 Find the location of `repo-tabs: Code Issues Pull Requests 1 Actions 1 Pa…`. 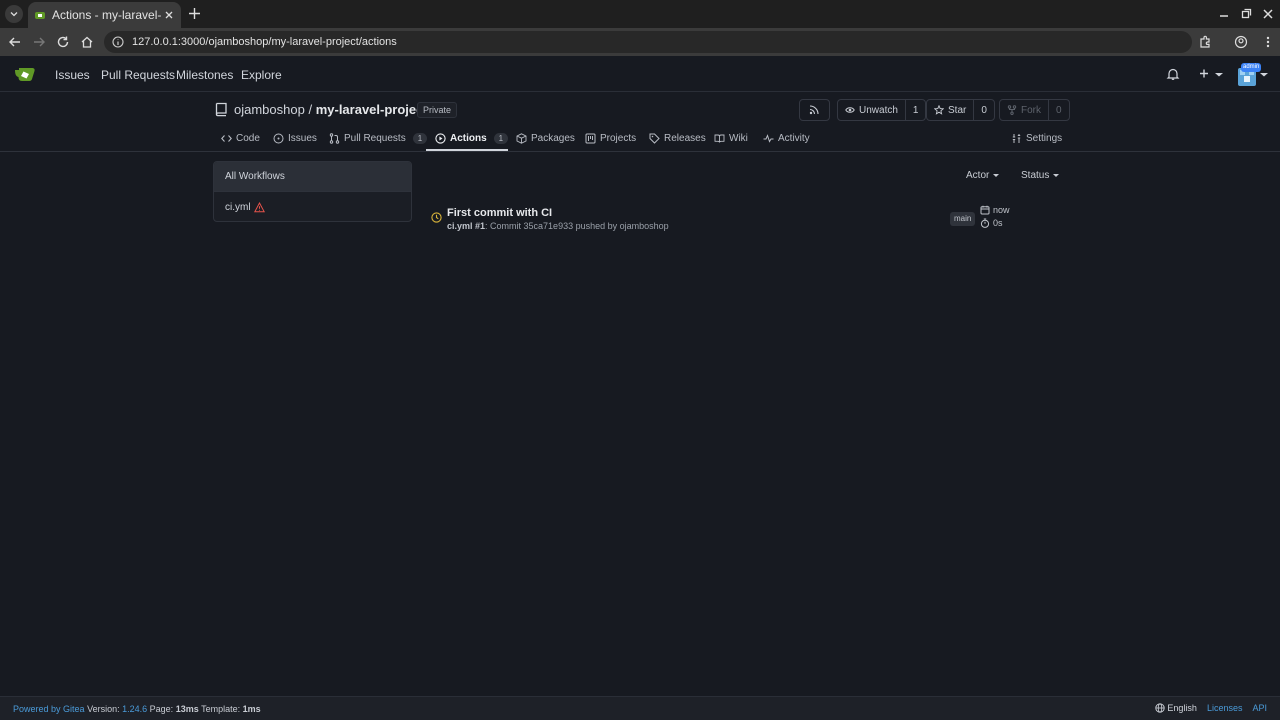

repo-tabs: Code Issues Pull Requests 1 Actions 1 Pa… is located at coordinates (640, 138).